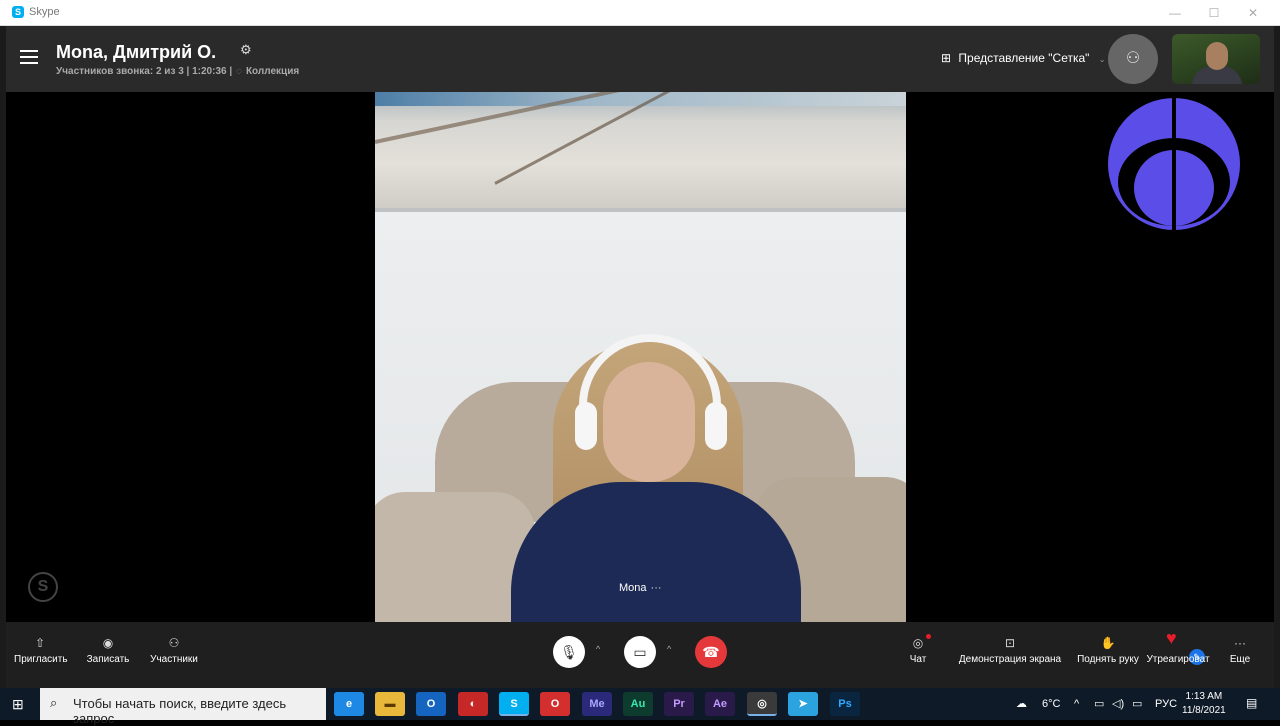 The image size is (1280, 726). Describe the element at coordinates (144, 71) in the screenshot. I see `call-status: Участников звонка: 2 из 3 | 1:20:36 |` at that location.